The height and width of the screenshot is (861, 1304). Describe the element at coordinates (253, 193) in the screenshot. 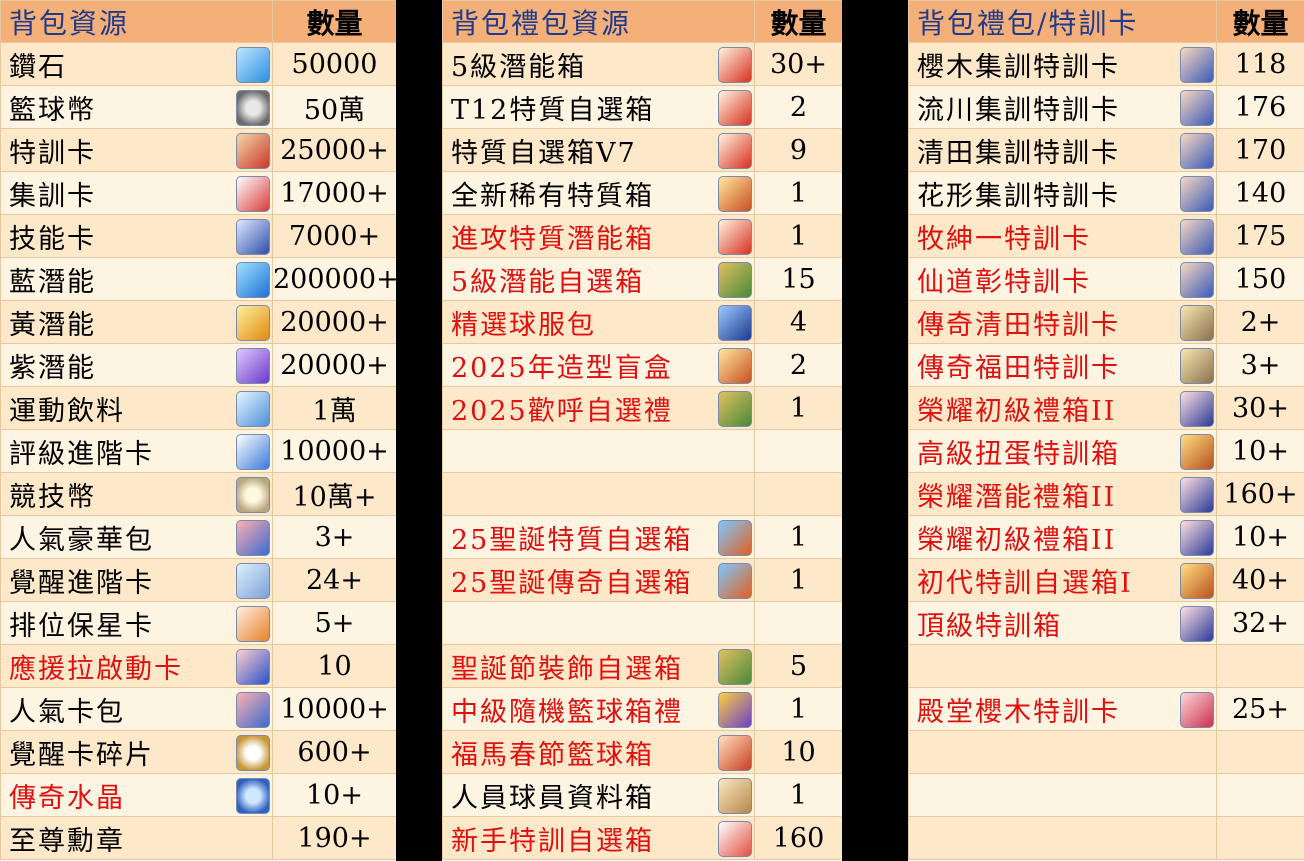

I see `card2-icon` at that location.